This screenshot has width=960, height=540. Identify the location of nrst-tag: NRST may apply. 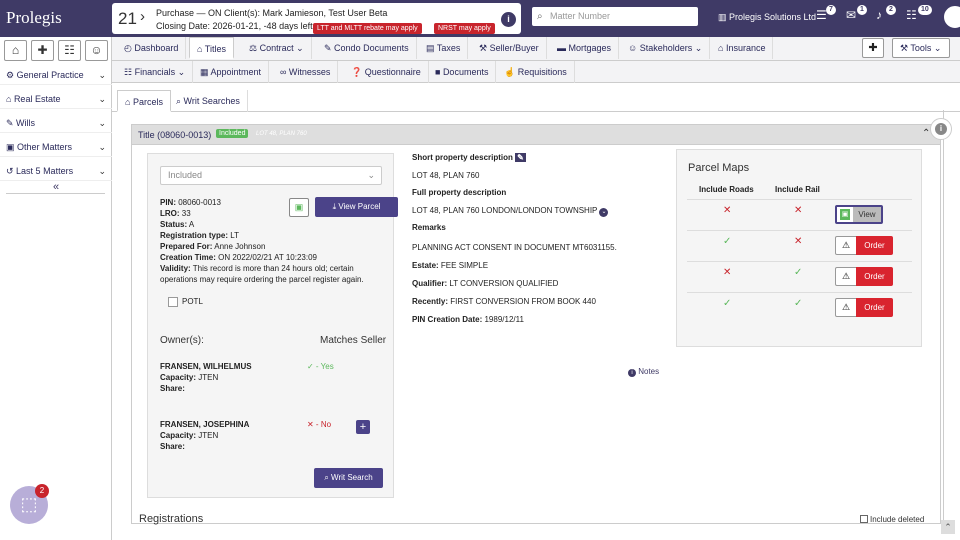
(464, 28).